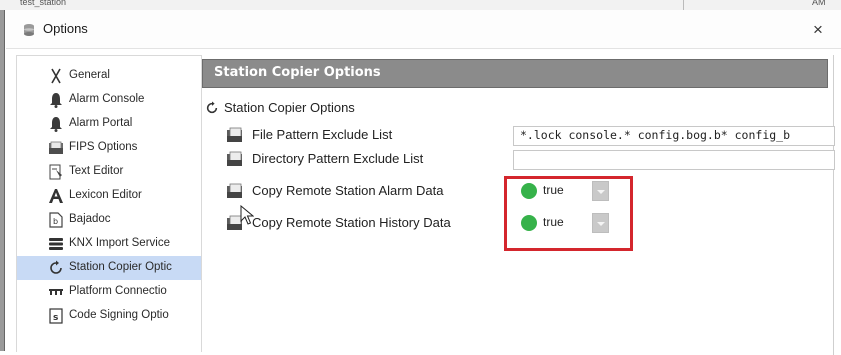 This screenshot has width=841, height=355. What do you see at coordinates (119, 243) in the screenshot?
I see `sidebar-item-label: KNX Import Service` at bounding box center [119, 243].